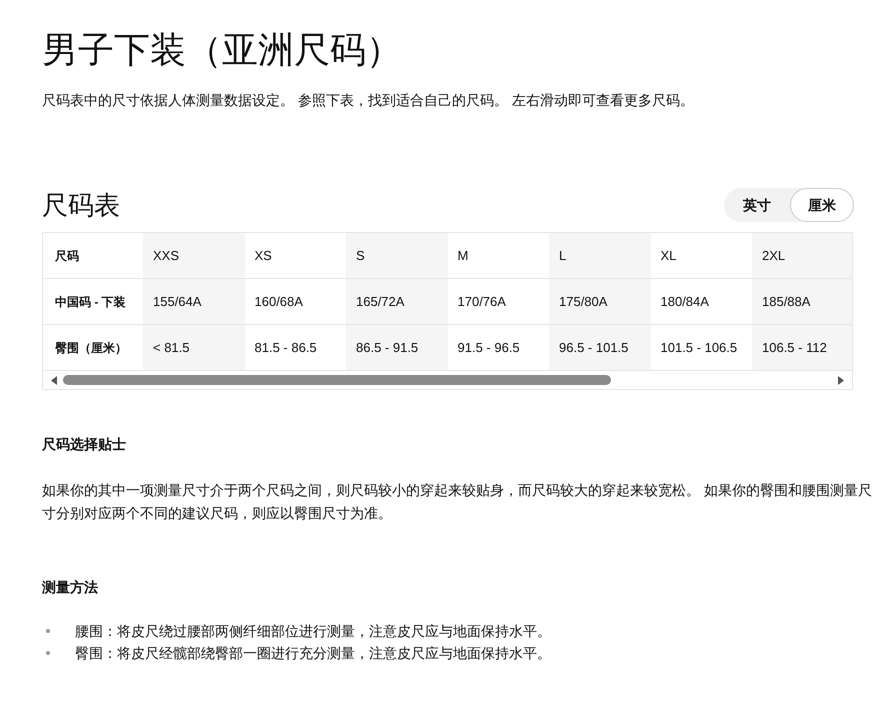  I want to click on measure-item: 腰围：将皮尺绕过腰部两侧纤细部位进行测量，注意皮尺应与地面保持水平。, so click(313, 631).